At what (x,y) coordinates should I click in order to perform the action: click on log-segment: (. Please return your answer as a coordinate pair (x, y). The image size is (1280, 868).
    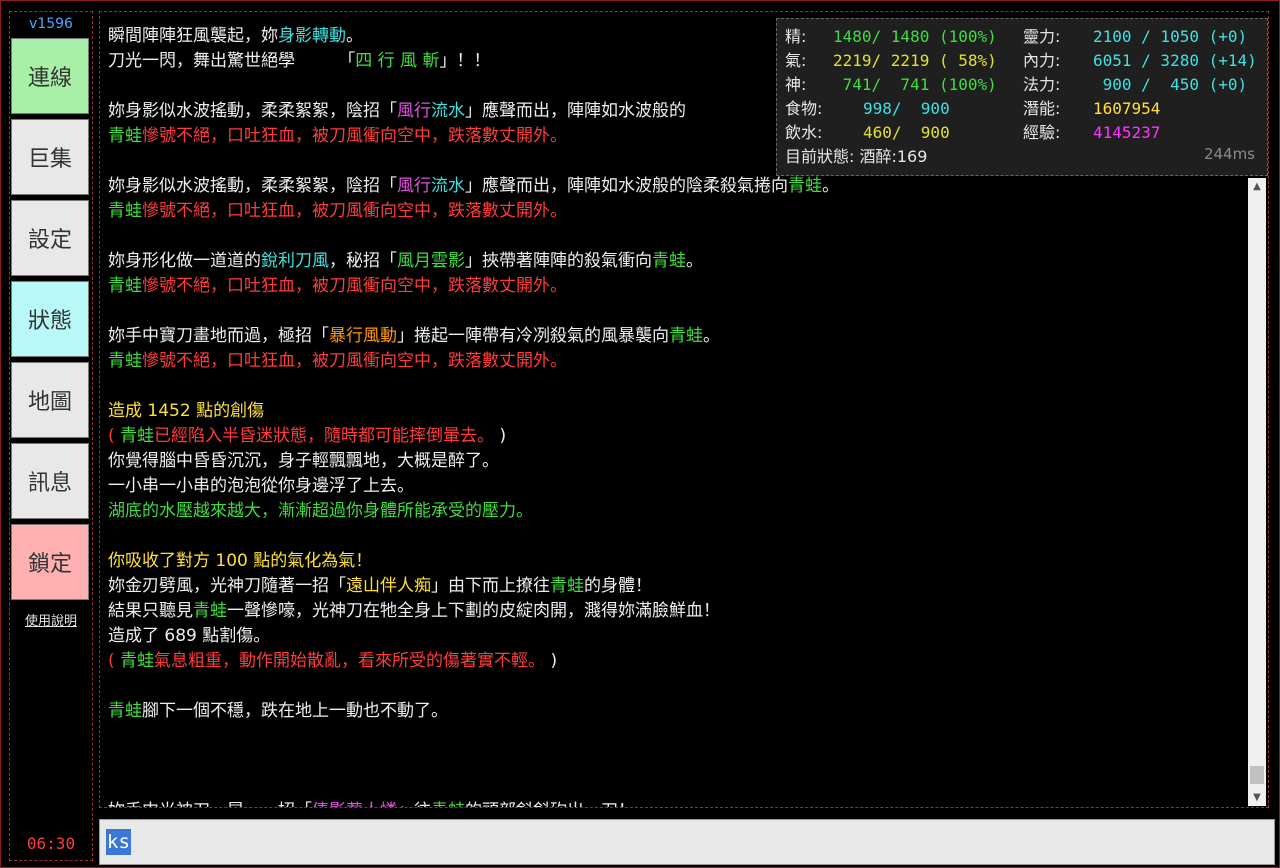
    Looking at the image, I should click on (114, 661).